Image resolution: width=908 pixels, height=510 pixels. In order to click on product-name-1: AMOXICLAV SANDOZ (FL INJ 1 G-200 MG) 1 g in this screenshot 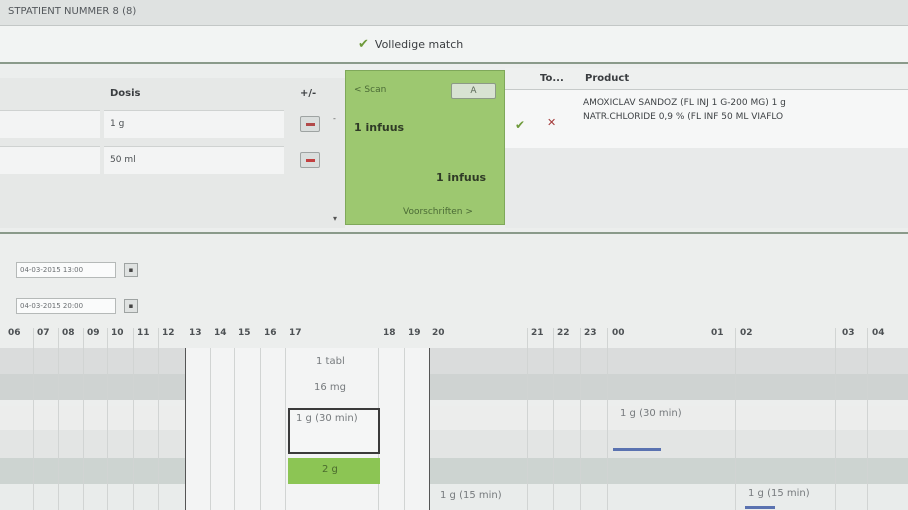, I will do `click(684, 103)`.